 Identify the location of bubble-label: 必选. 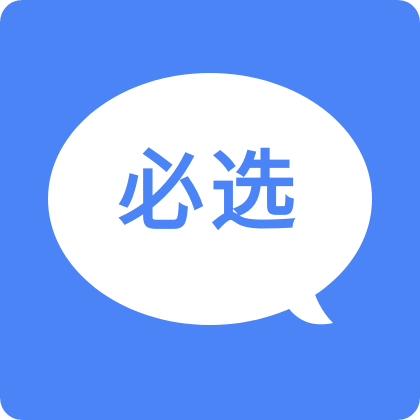
(210, 192).